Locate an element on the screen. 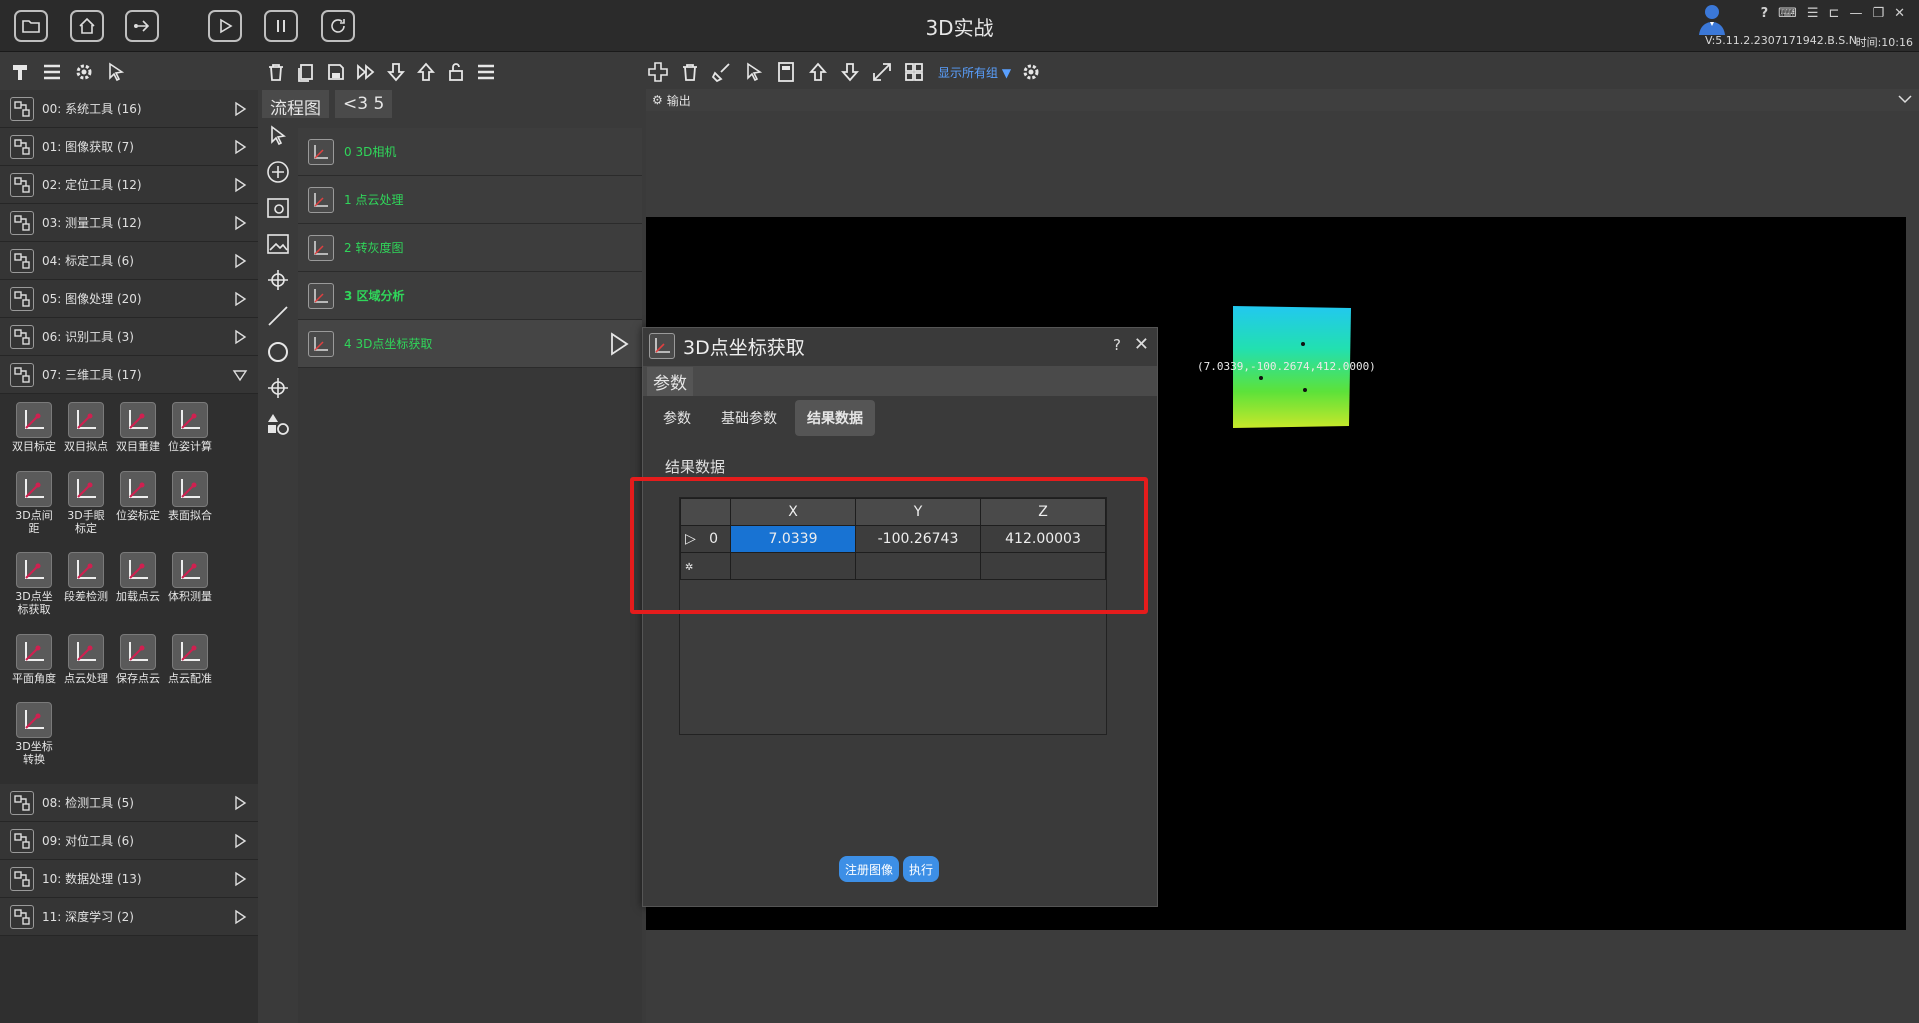 The image size is (1919, 1023). tool-category: 08: 检测工具 (5) is located at coordinates (129, 803).